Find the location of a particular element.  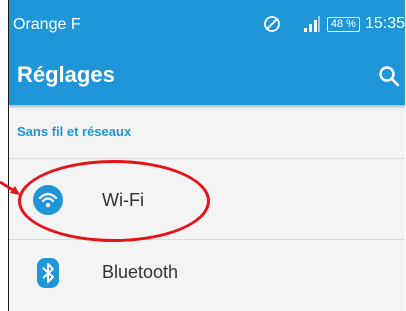

section-header: Sans fil et réseaux is located at coordinates (74, 131).